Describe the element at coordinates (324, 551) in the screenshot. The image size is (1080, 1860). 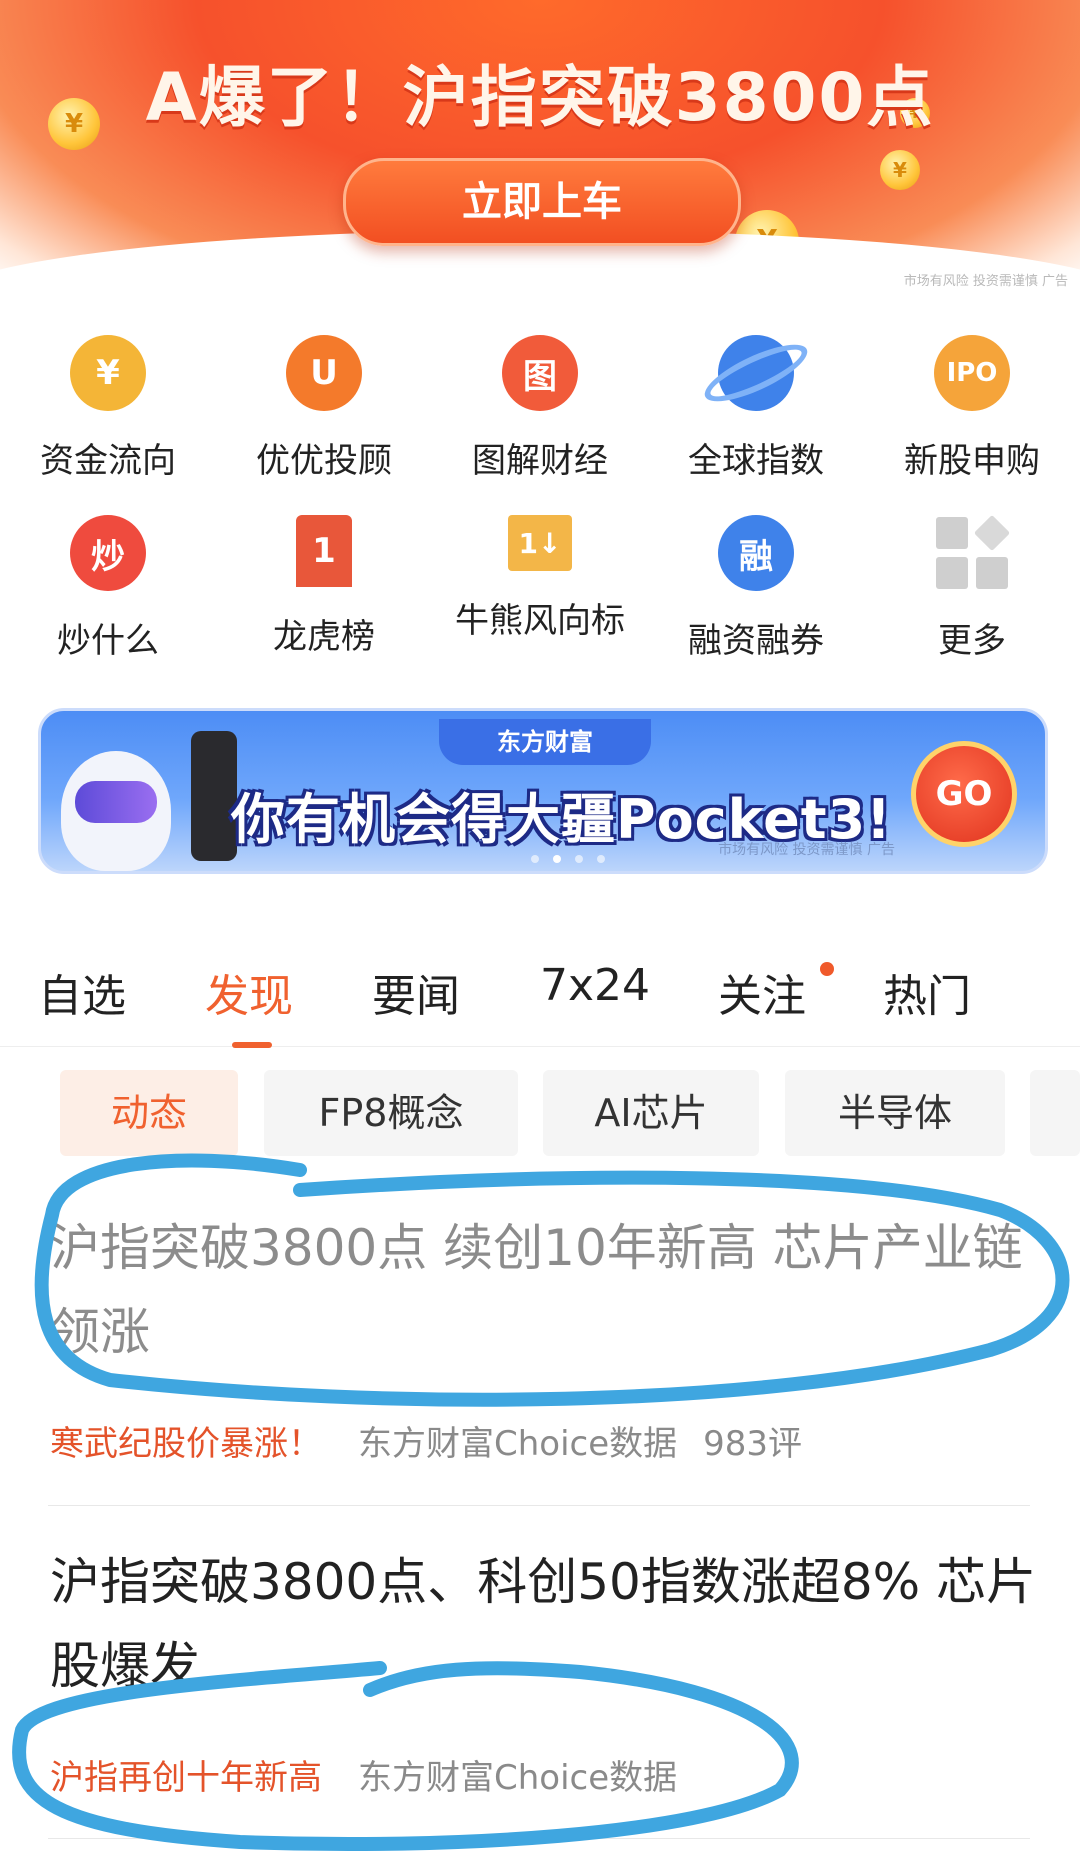
I see `podium-icon: 1` at that location.